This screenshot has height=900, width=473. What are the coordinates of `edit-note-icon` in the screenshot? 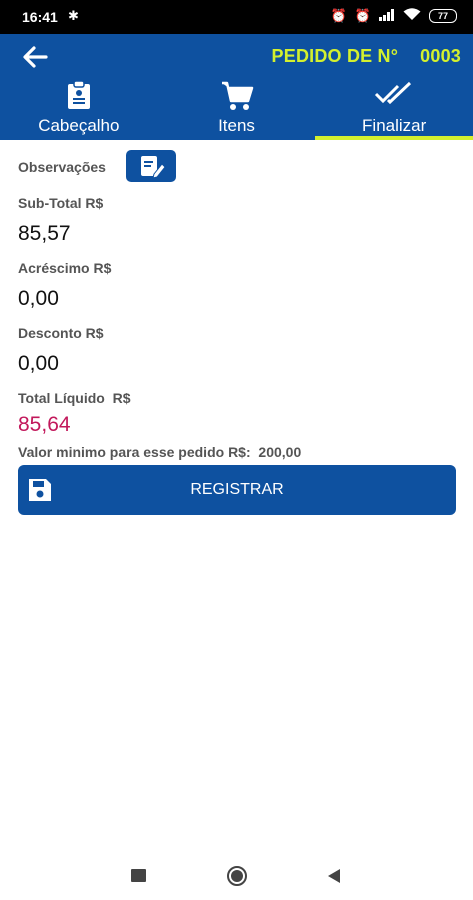 It's located at (153, 167).